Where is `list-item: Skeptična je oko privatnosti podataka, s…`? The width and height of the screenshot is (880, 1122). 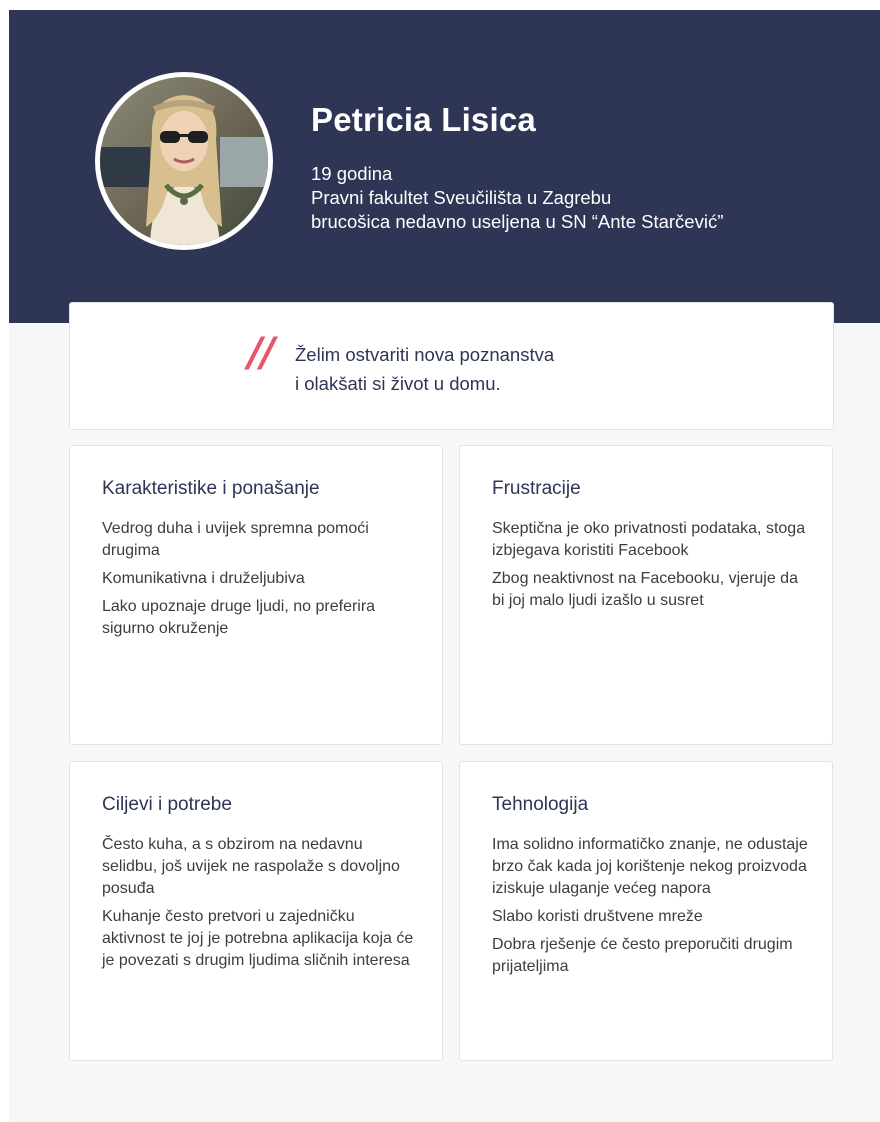 list-item: Skeptična je oko privatnosti podataka, s… is located at coordinates (649, 539).